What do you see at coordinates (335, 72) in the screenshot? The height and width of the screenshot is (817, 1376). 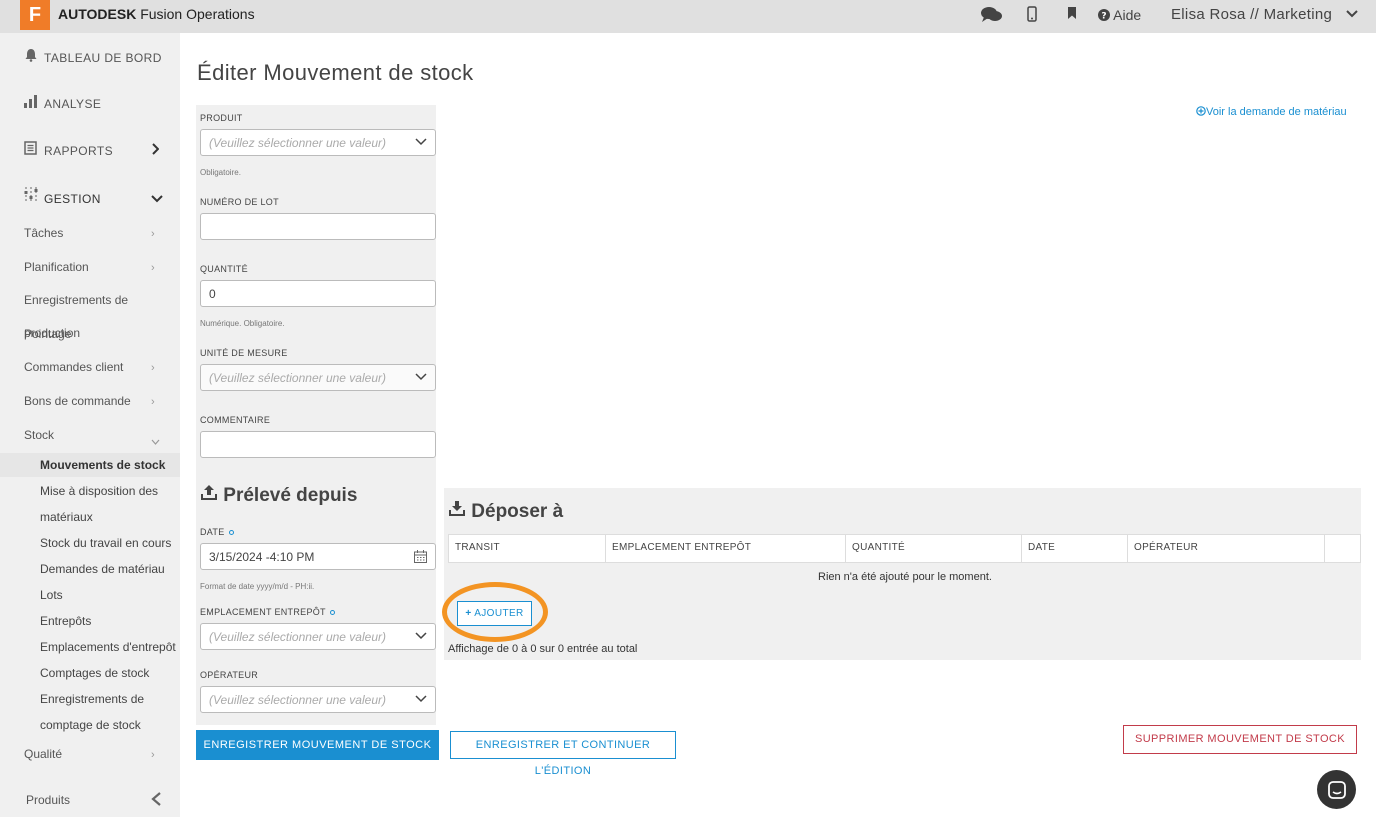 I see `page-title: Éditer Mouvement de stock` at bounding box center [335, 72].